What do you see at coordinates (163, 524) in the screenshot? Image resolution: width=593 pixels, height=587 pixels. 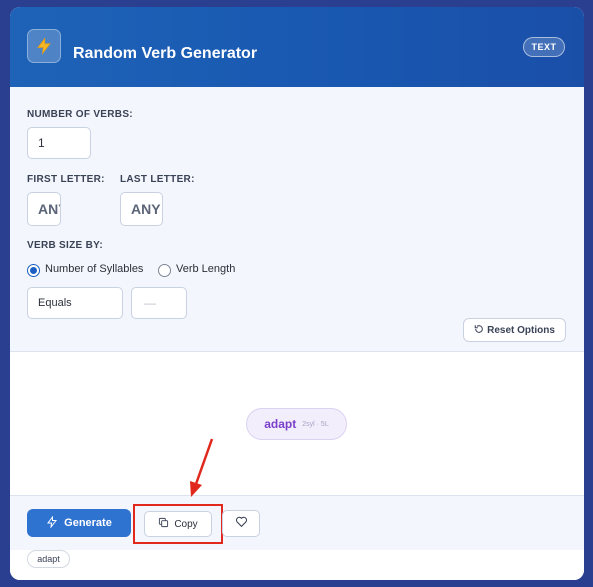 I see `copy-icon` at bounding box center [163, 524].